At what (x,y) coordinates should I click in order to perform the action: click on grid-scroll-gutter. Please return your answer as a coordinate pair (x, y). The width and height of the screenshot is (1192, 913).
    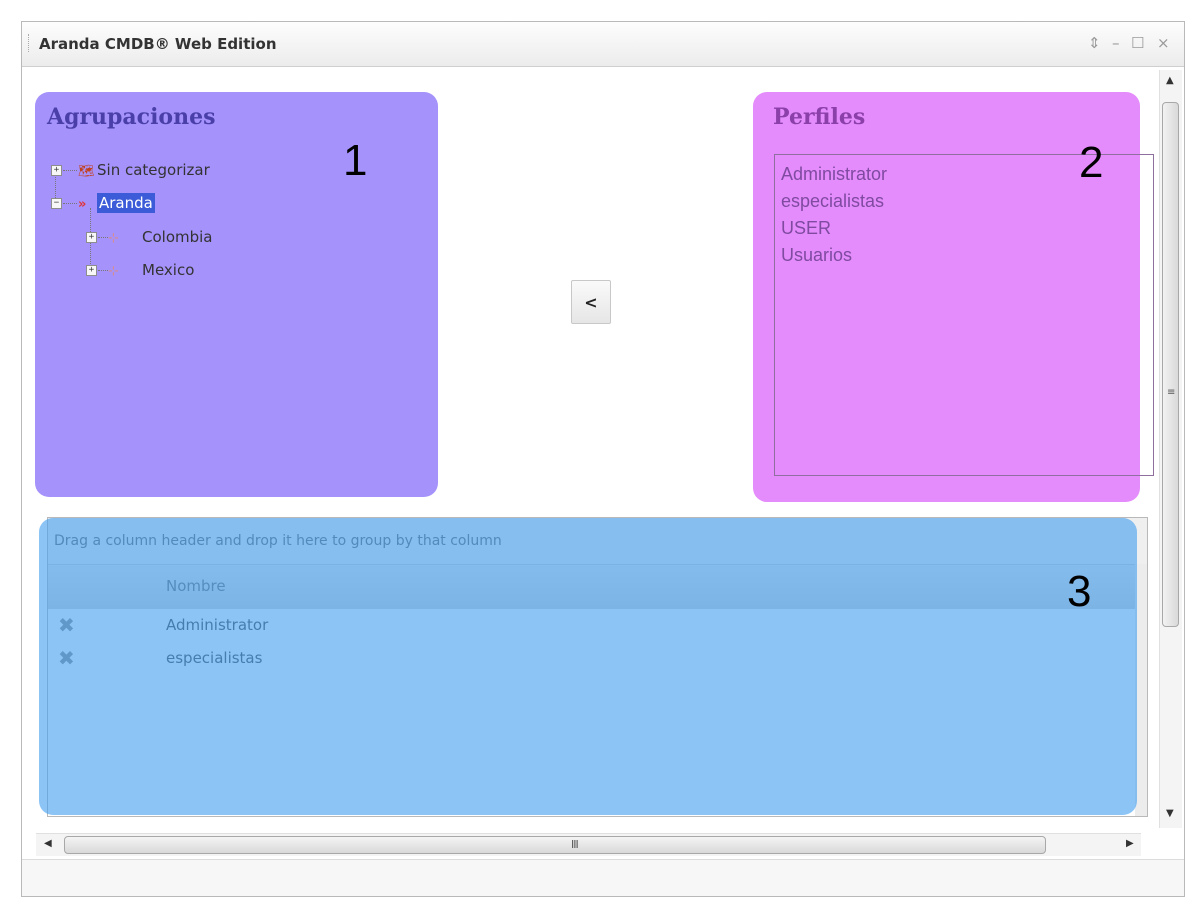
    Looking at the image, I should click on (1141, 690).